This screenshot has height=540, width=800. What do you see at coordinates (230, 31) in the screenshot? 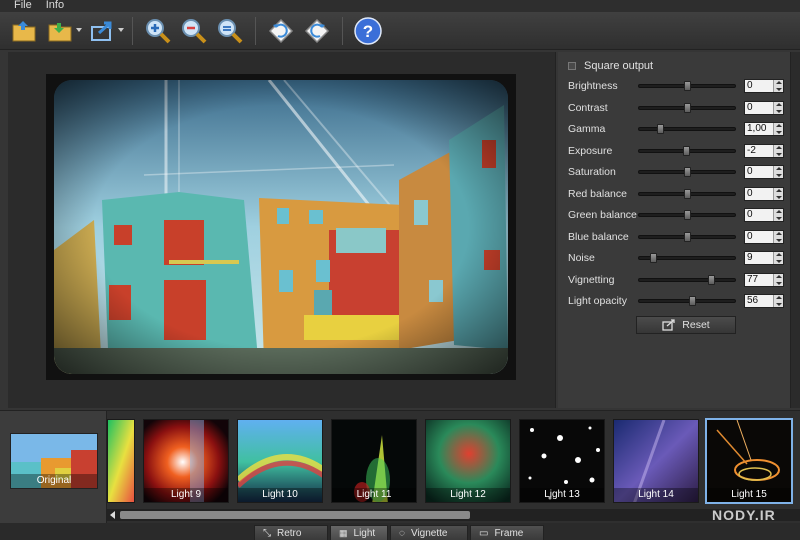
I see `zoom-fit-button` at bounding box center [230, 31].